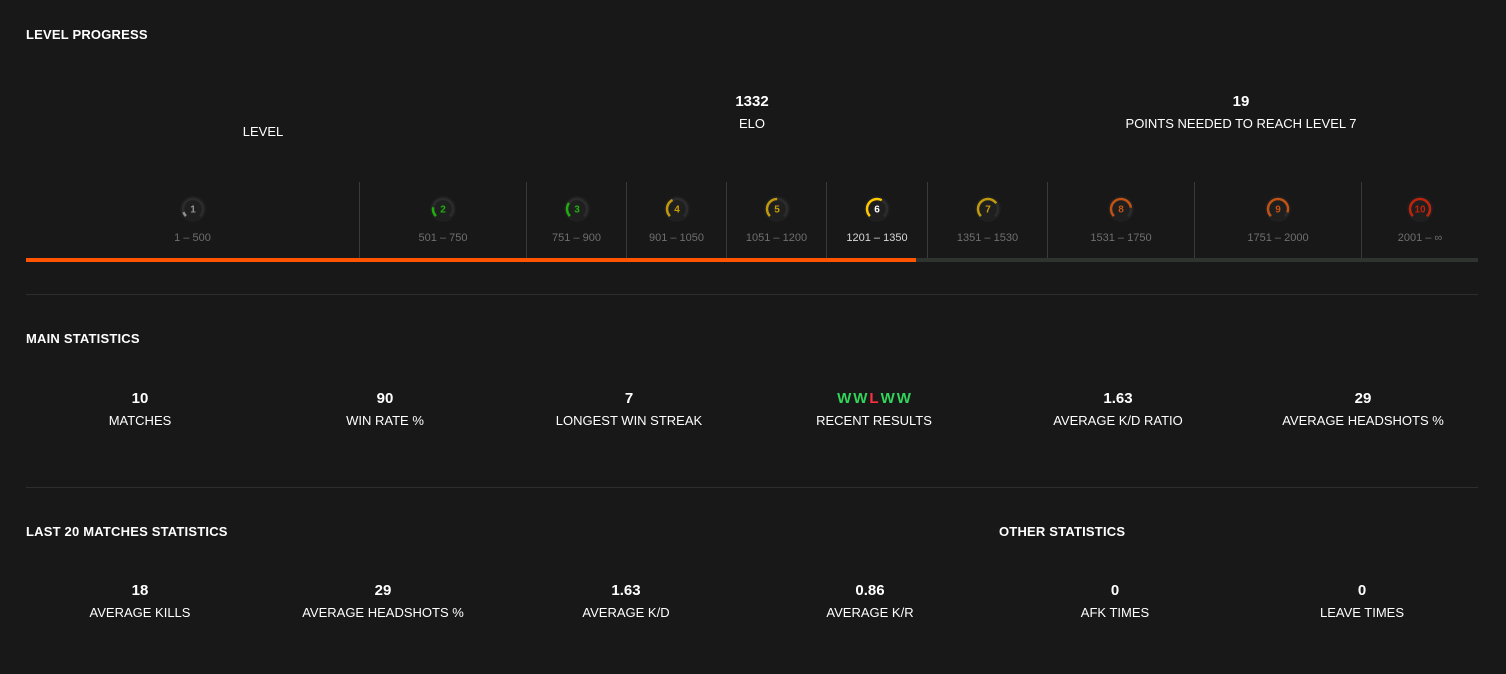 This screenshot has height=674, width=1506. Describe the element at coordinates (87, 34) in the screenshot. I see `level-progress-title: LEVEL PROGRESS` at that location.